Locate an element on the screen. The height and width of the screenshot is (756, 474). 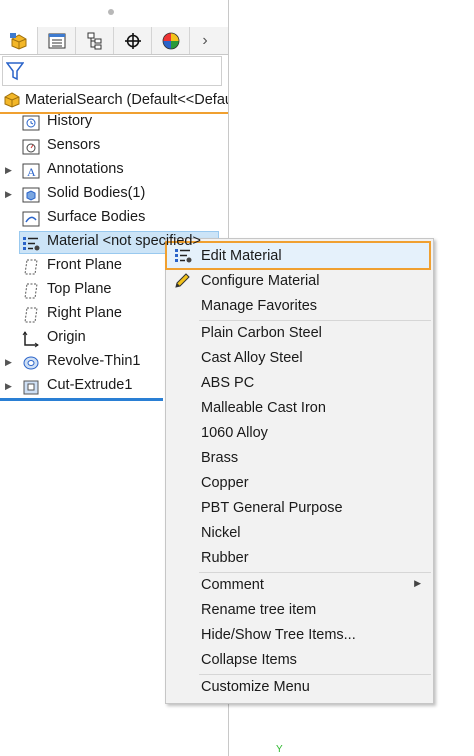
tree-filter-input is located at coordinates (112, 71).